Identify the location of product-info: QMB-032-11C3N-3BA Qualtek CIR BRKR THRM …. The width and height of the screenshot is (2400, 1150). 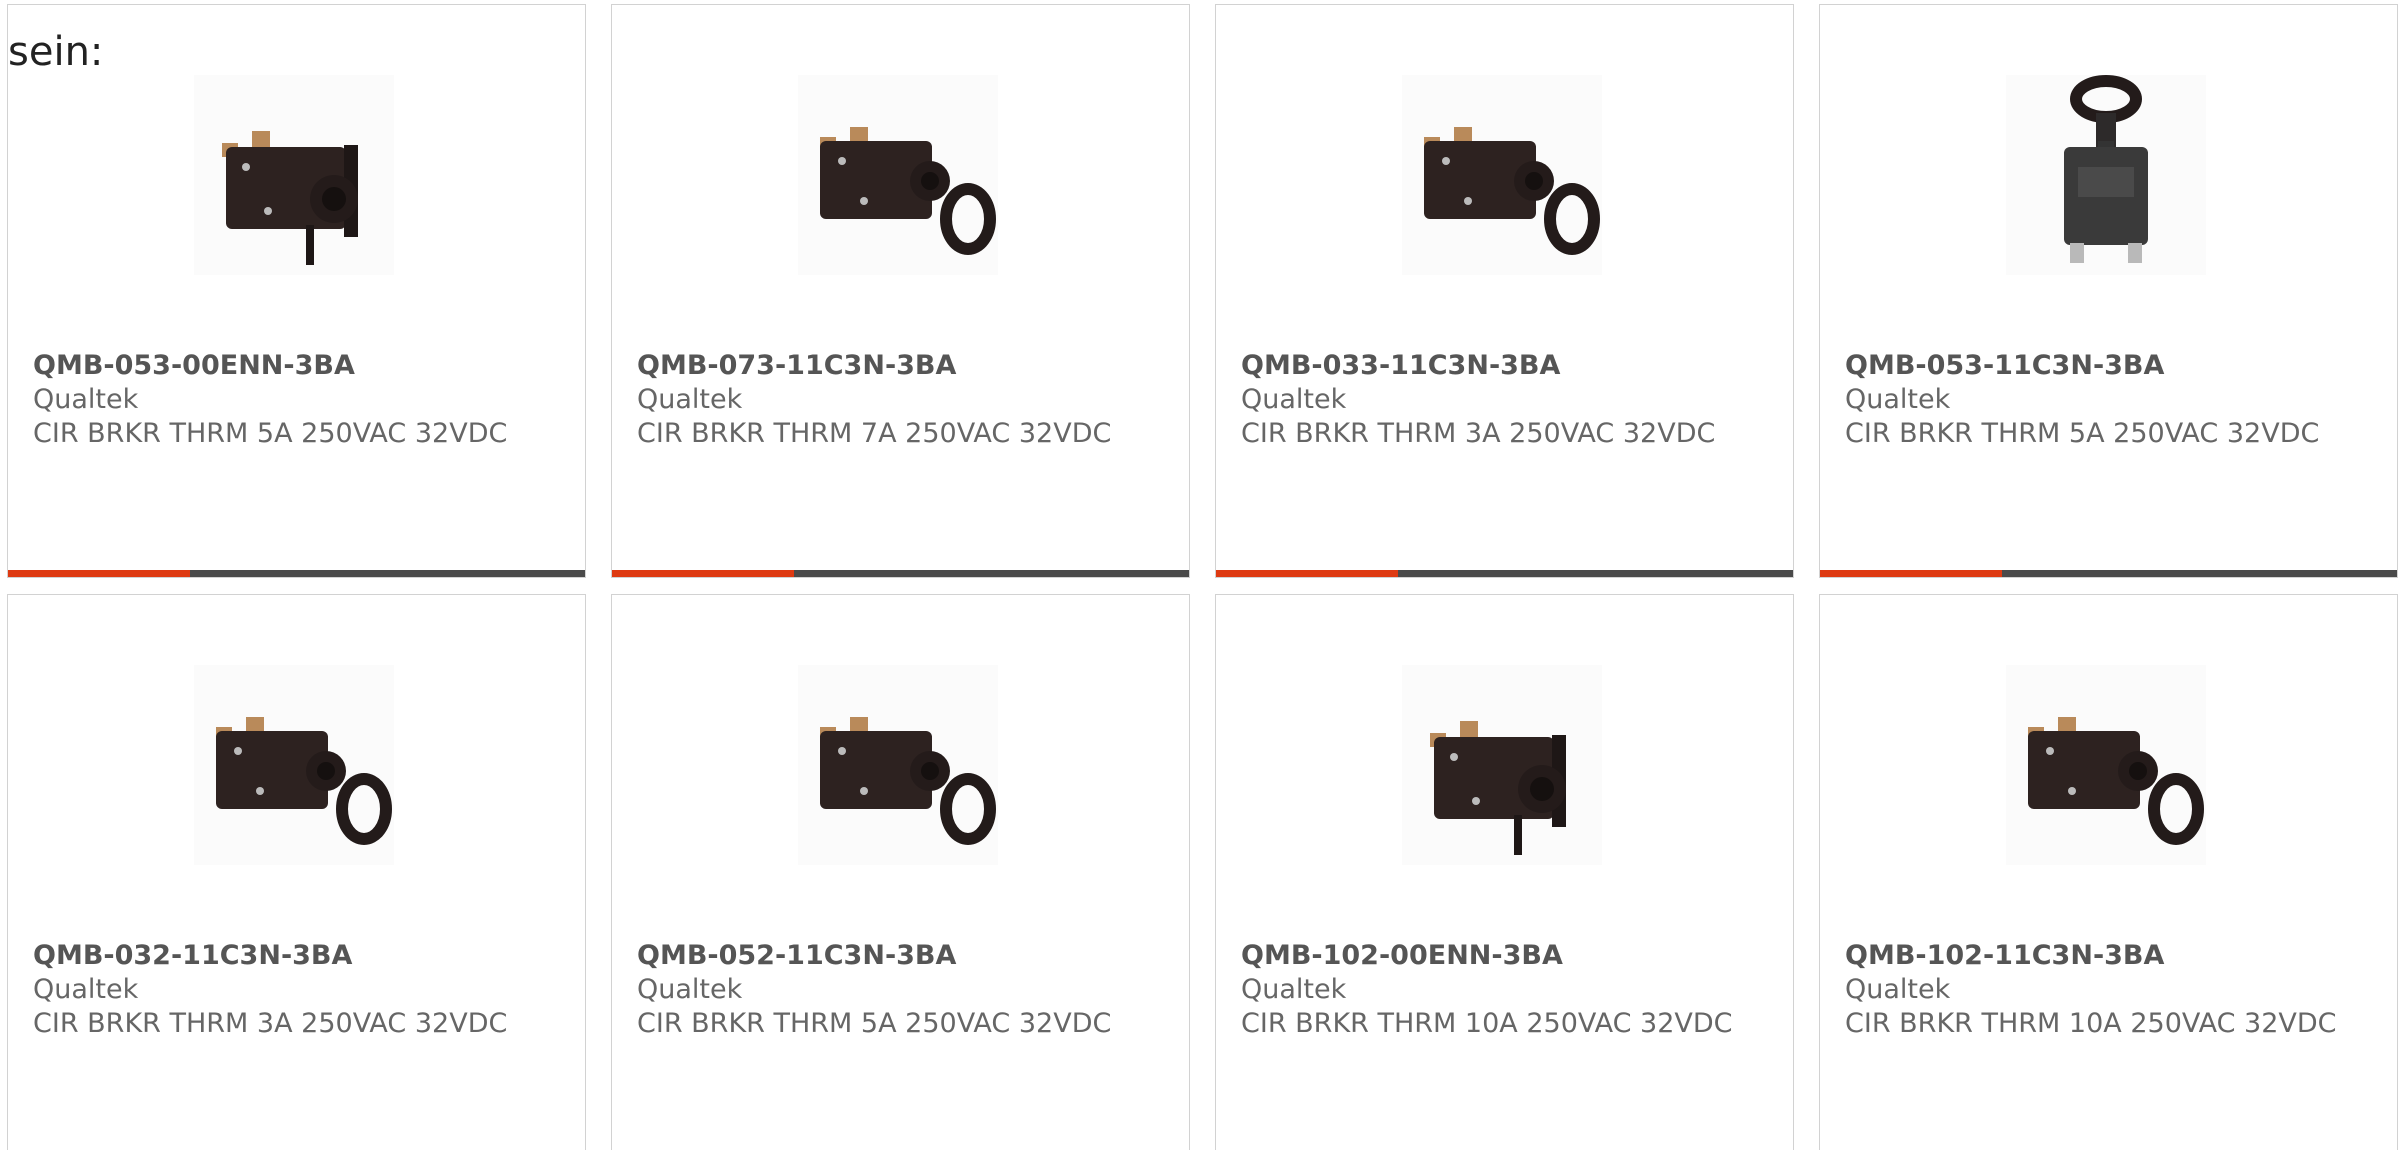
(298, 990).